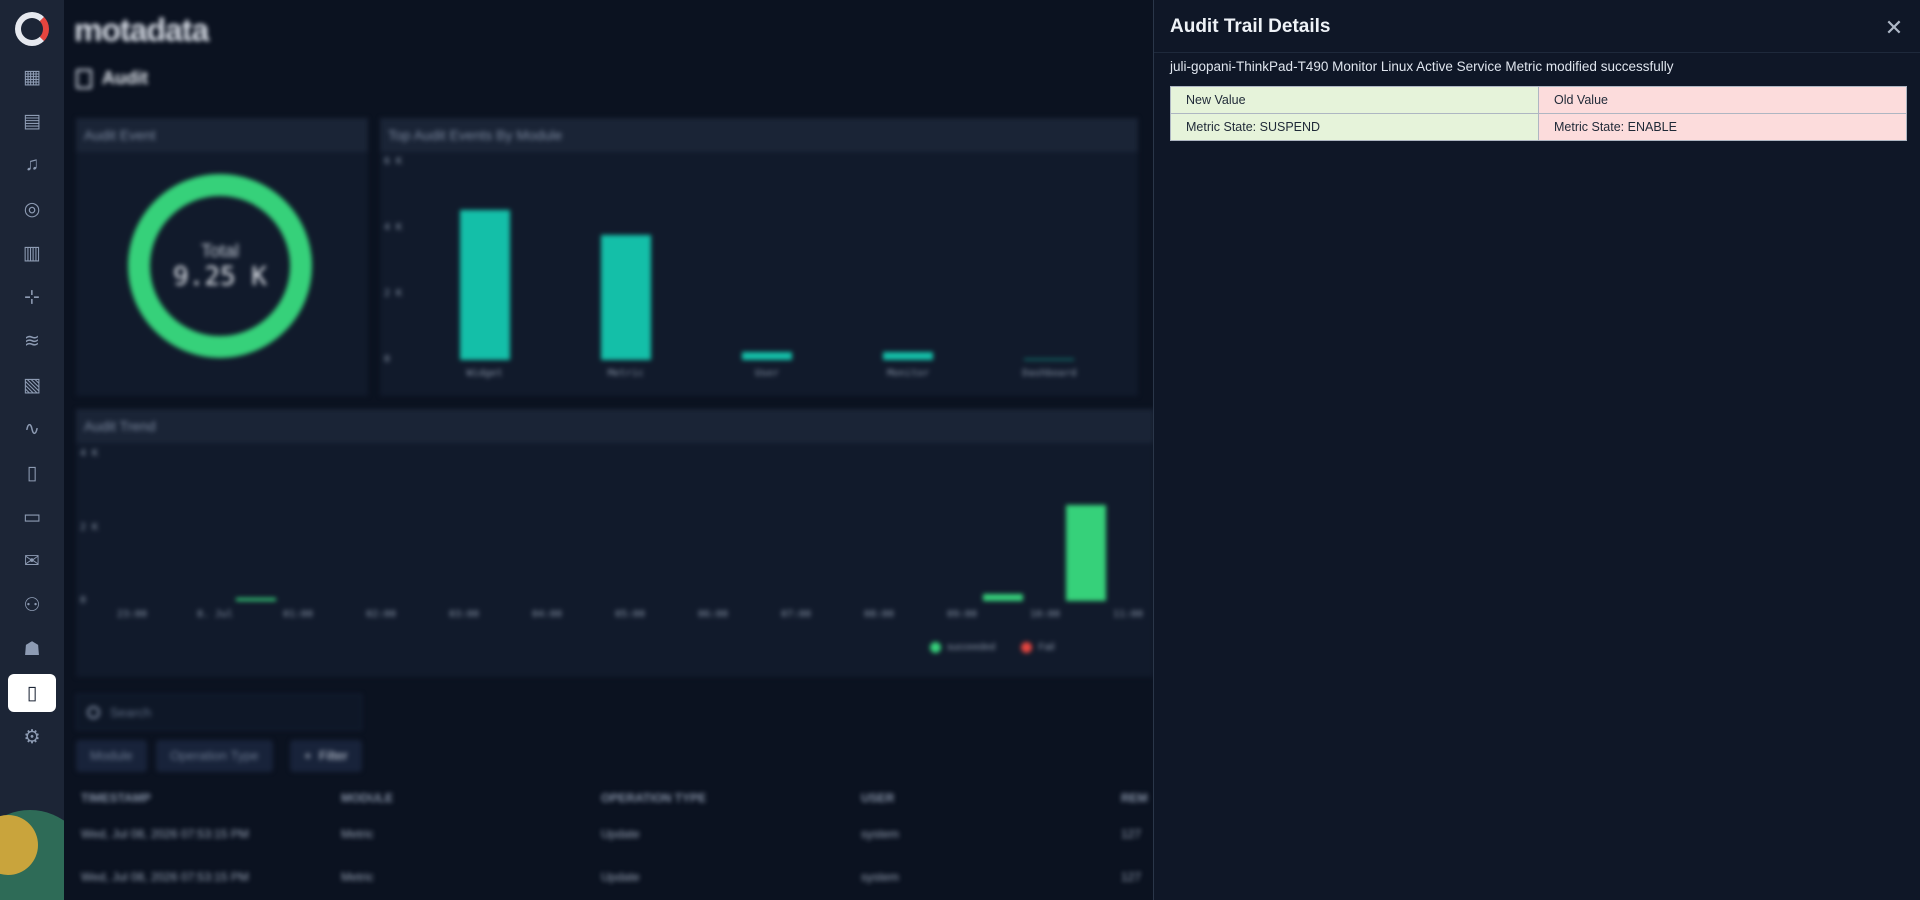 The width and height of the screenshot is (1920, 900). Describe the element at coordinates (1354, 100) in the screenshot. I see `new-value-header: New Value` at that location.